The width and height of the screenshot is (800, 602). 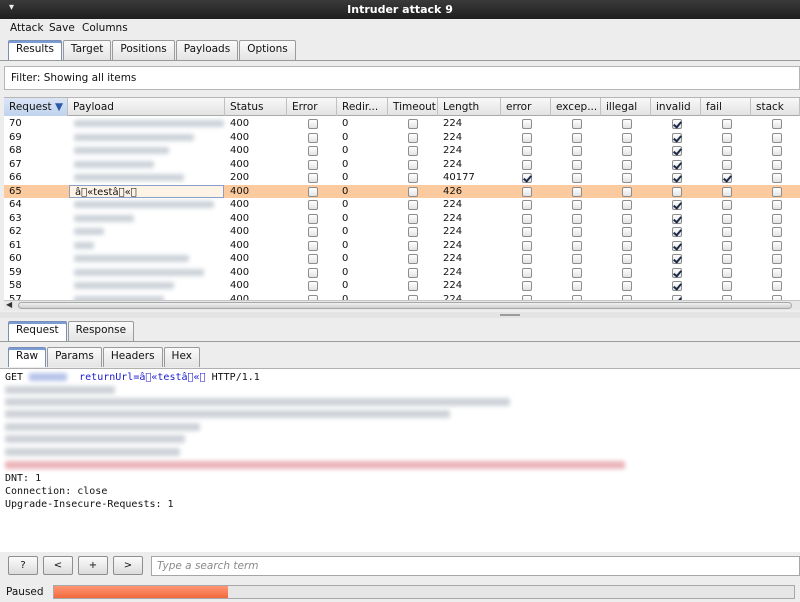 What do you see at coordinates (256, 107) in the screenshot?
I see `col-status: Status` at bounding box center [256, 107].